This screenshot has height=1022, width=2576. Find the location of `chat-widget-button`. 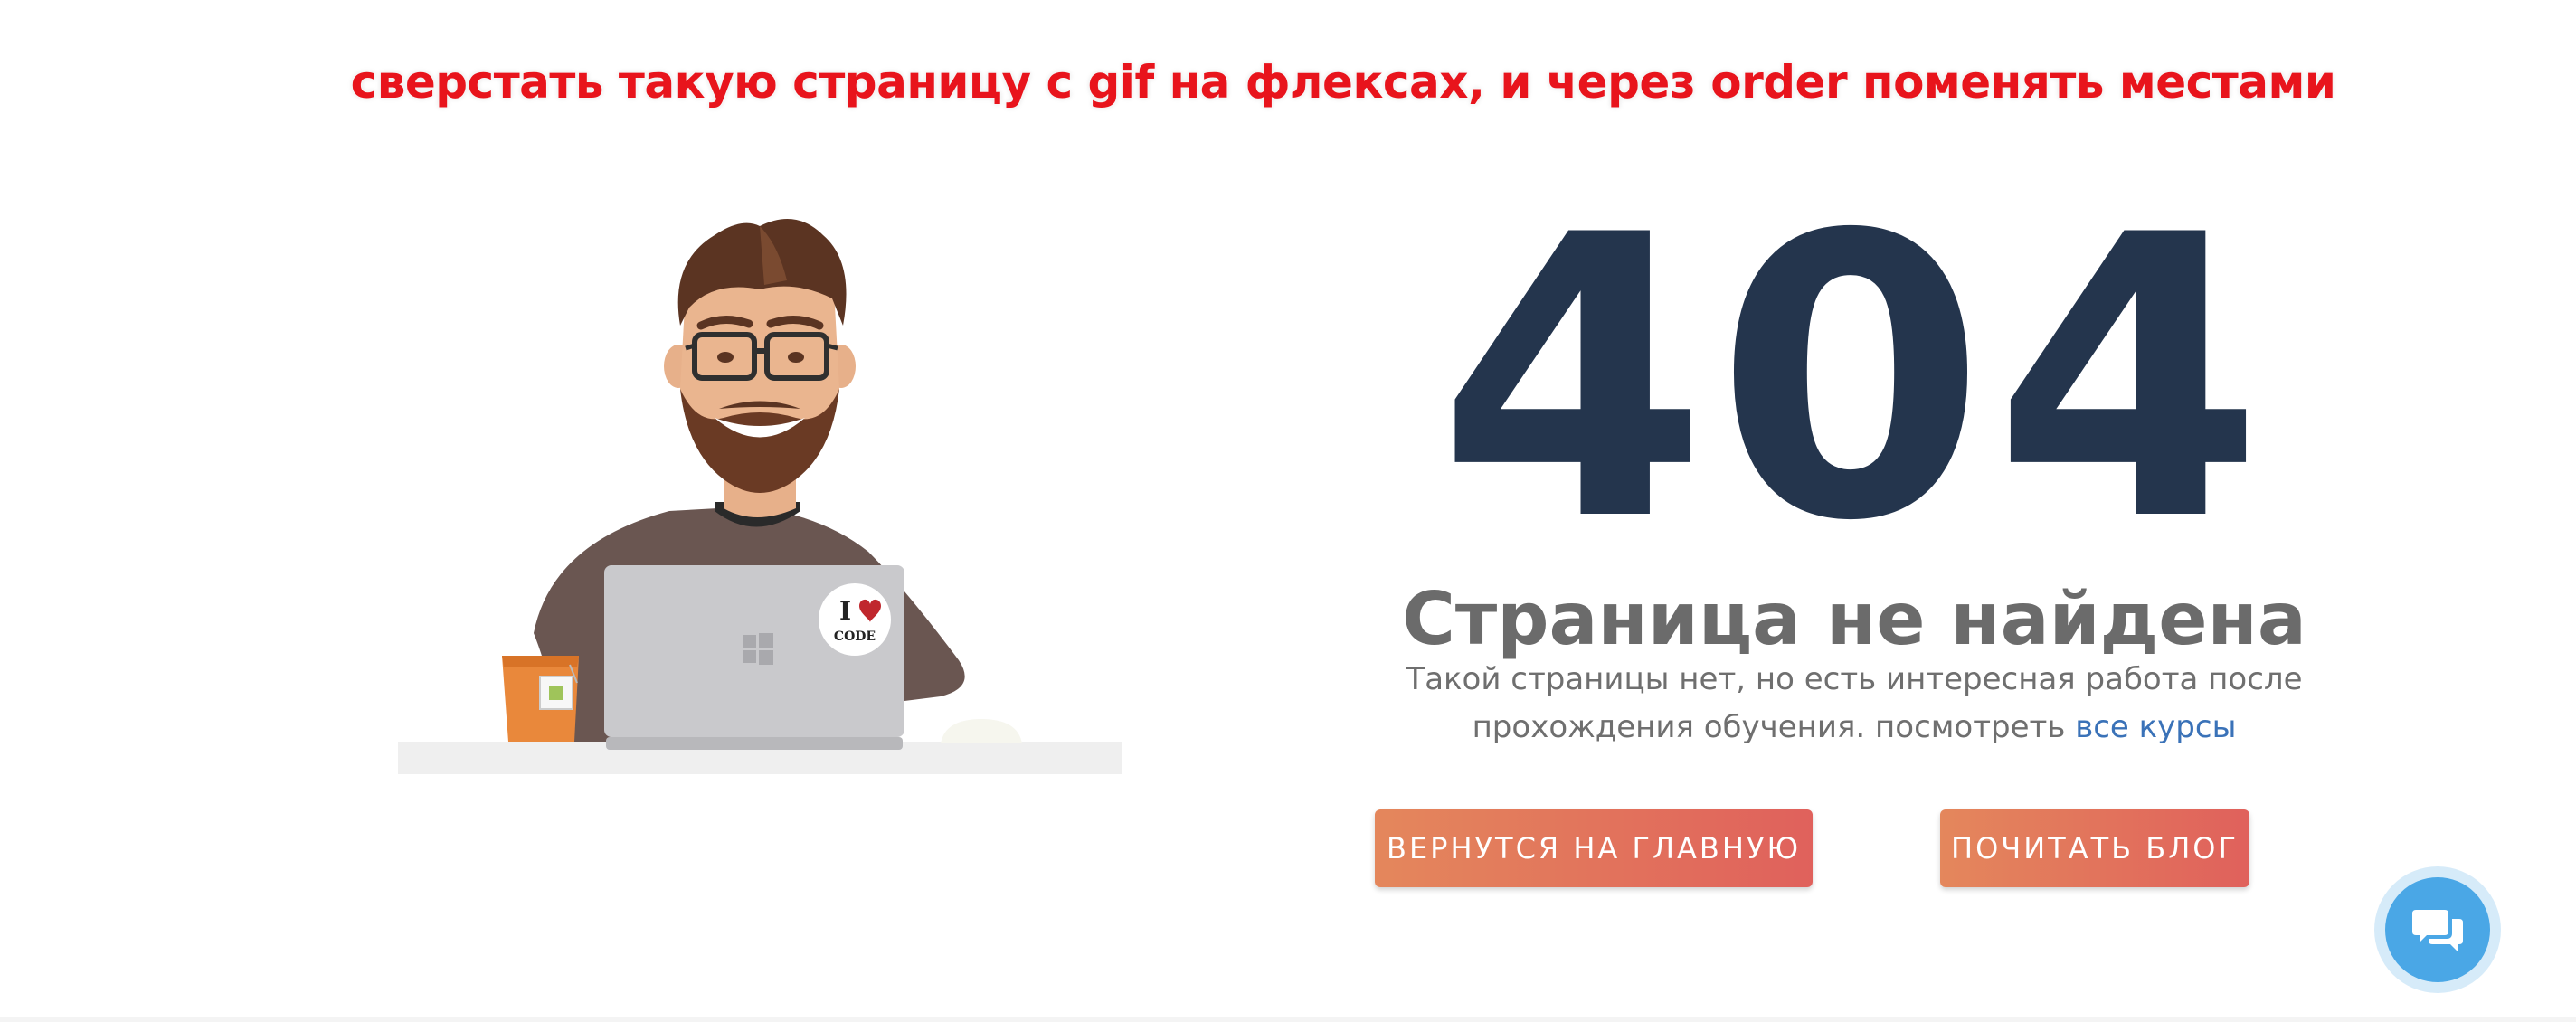

chat-widget-button is located at coordinates (2438, 930).